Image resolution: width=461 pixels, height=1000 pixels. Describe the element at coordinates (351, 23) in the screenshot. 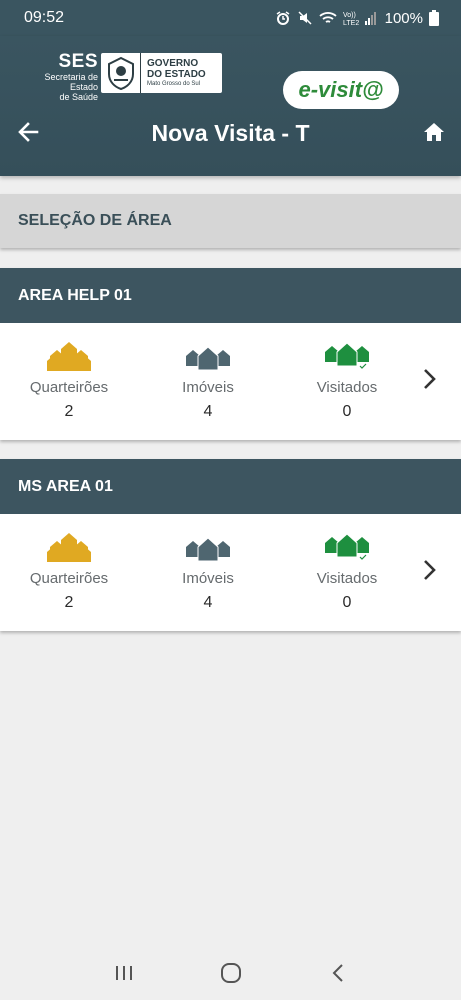

I see `svg-text: LTE2` at that location.